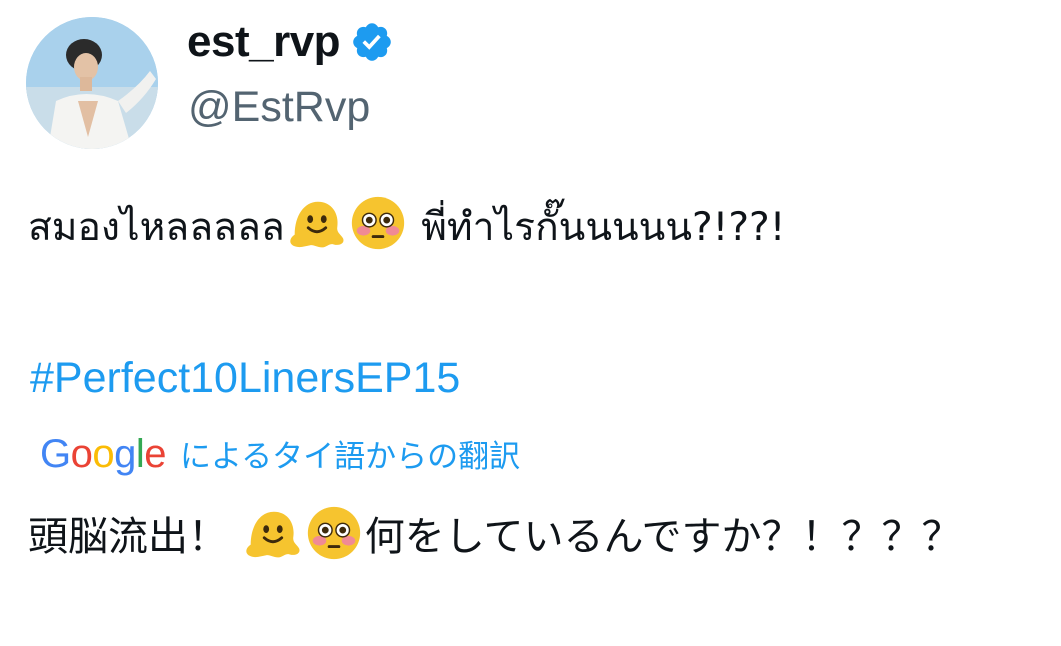 The height and width of the screenshot is (646, 1061). What do you see at coordinates (372, 42) in the screenshot?
I see `verified-badge-icon` at bounding box center [372, 42].